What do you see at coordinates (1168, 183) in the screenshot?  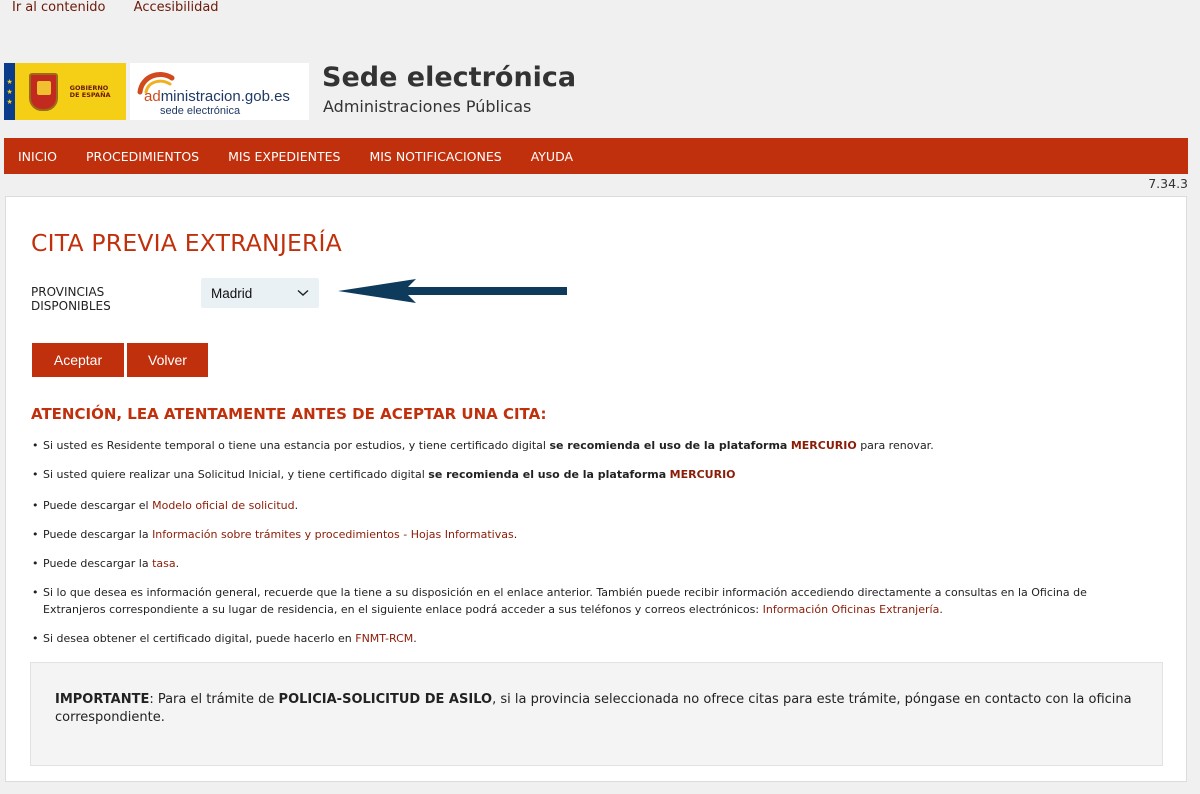 I see `version-label: 7.34.3` at bounding box center [1168, 183].